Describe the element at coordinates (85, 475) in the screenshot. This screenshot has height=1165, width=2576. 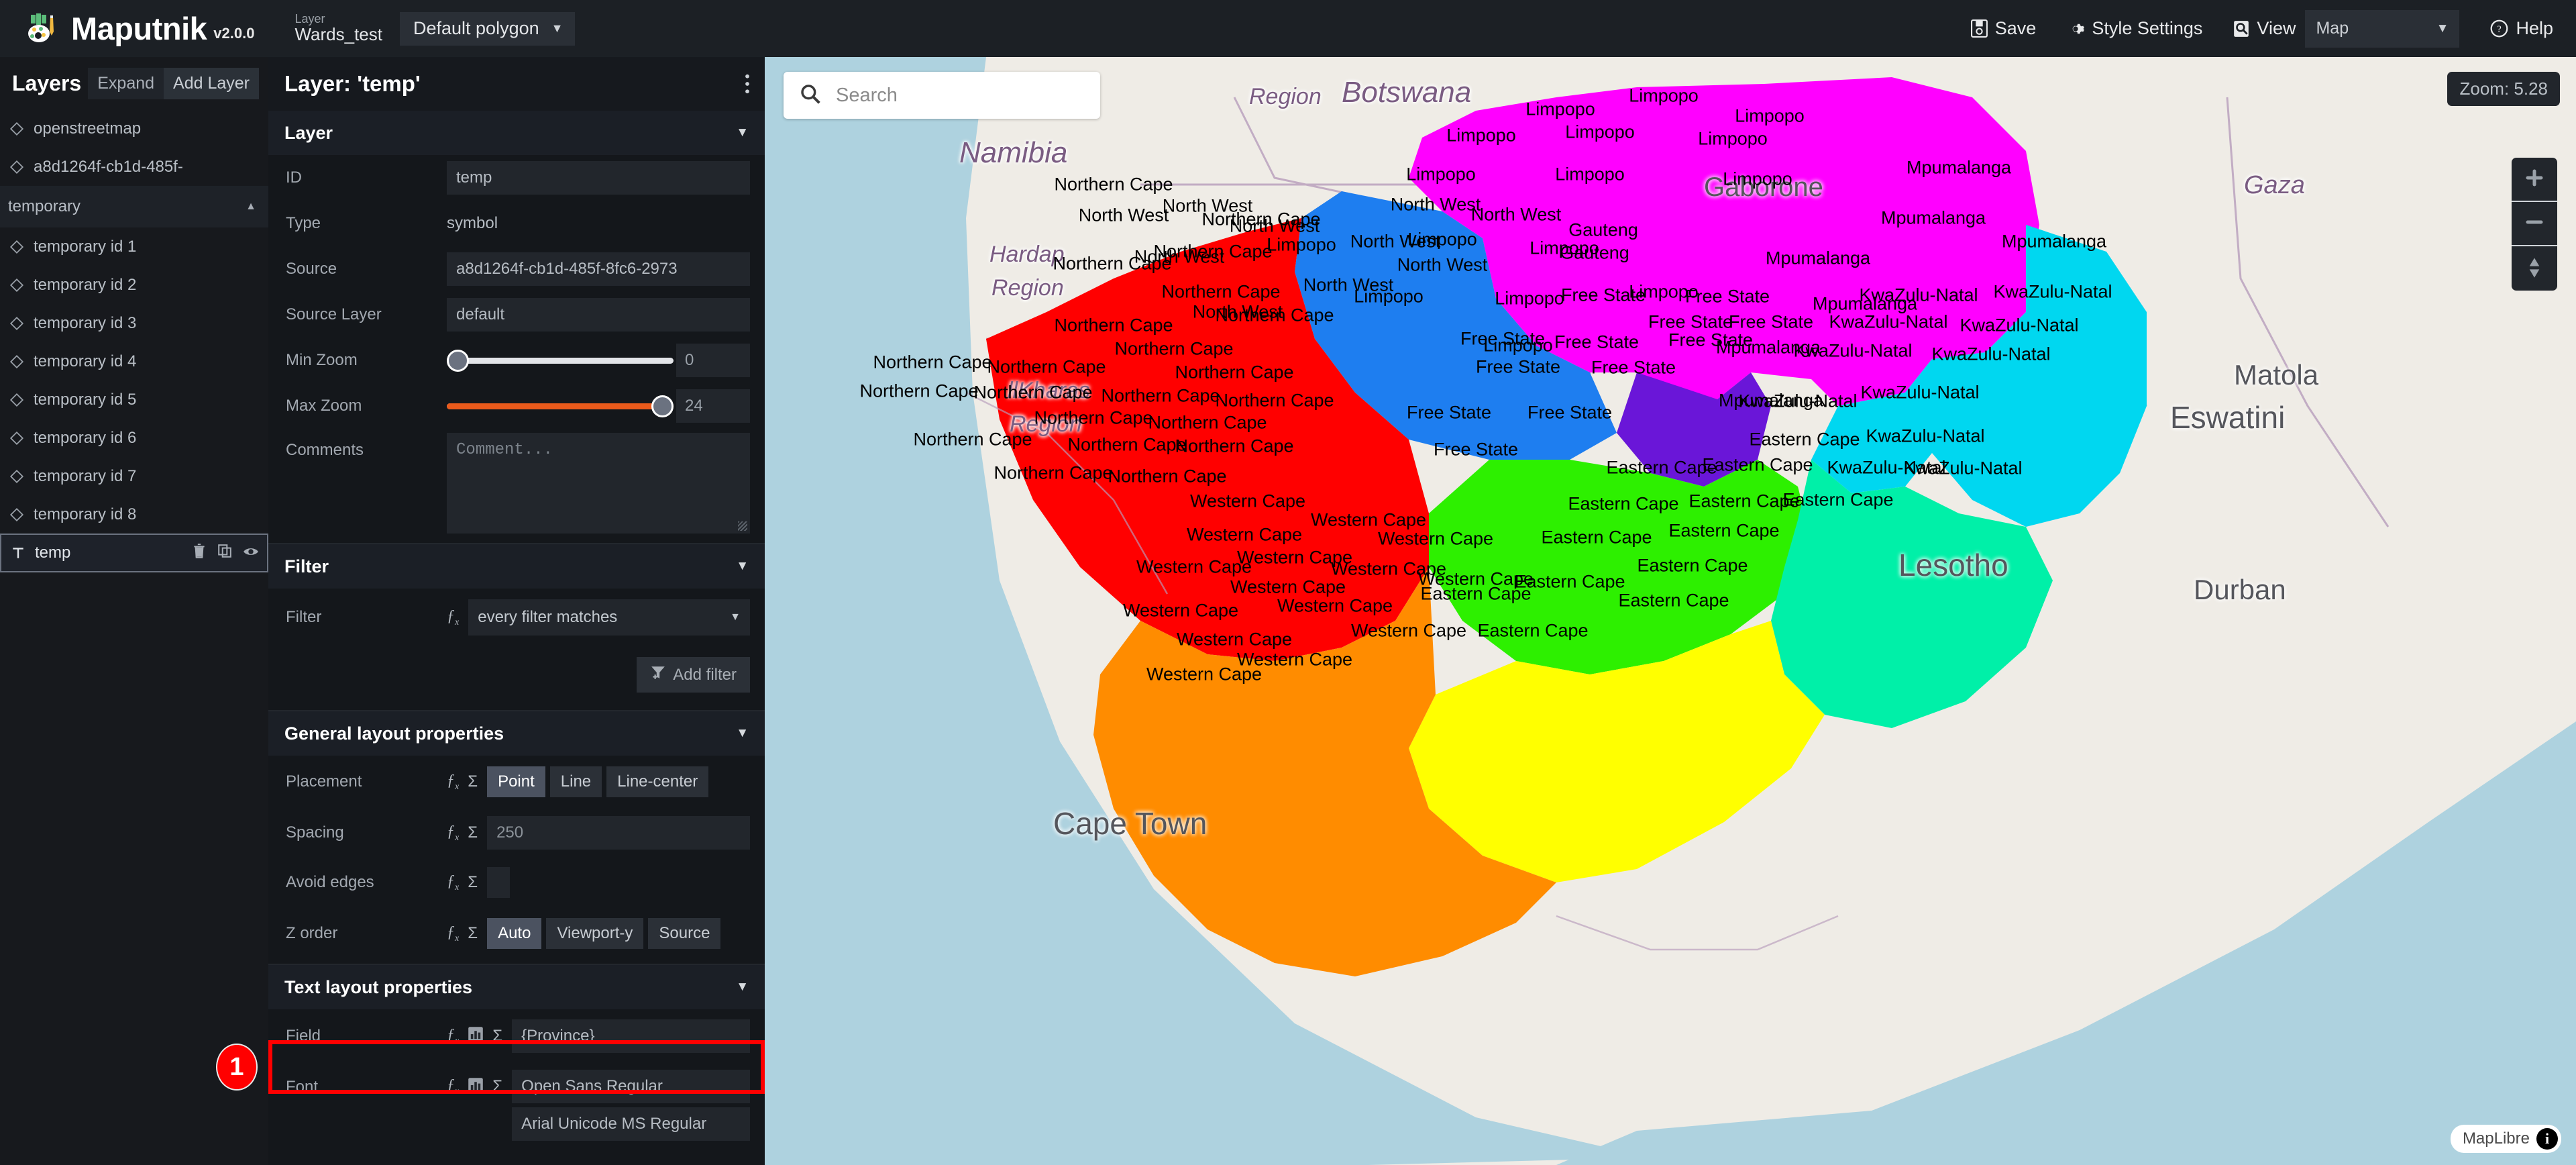
I see `layer-label: temporary id 7` at that location.